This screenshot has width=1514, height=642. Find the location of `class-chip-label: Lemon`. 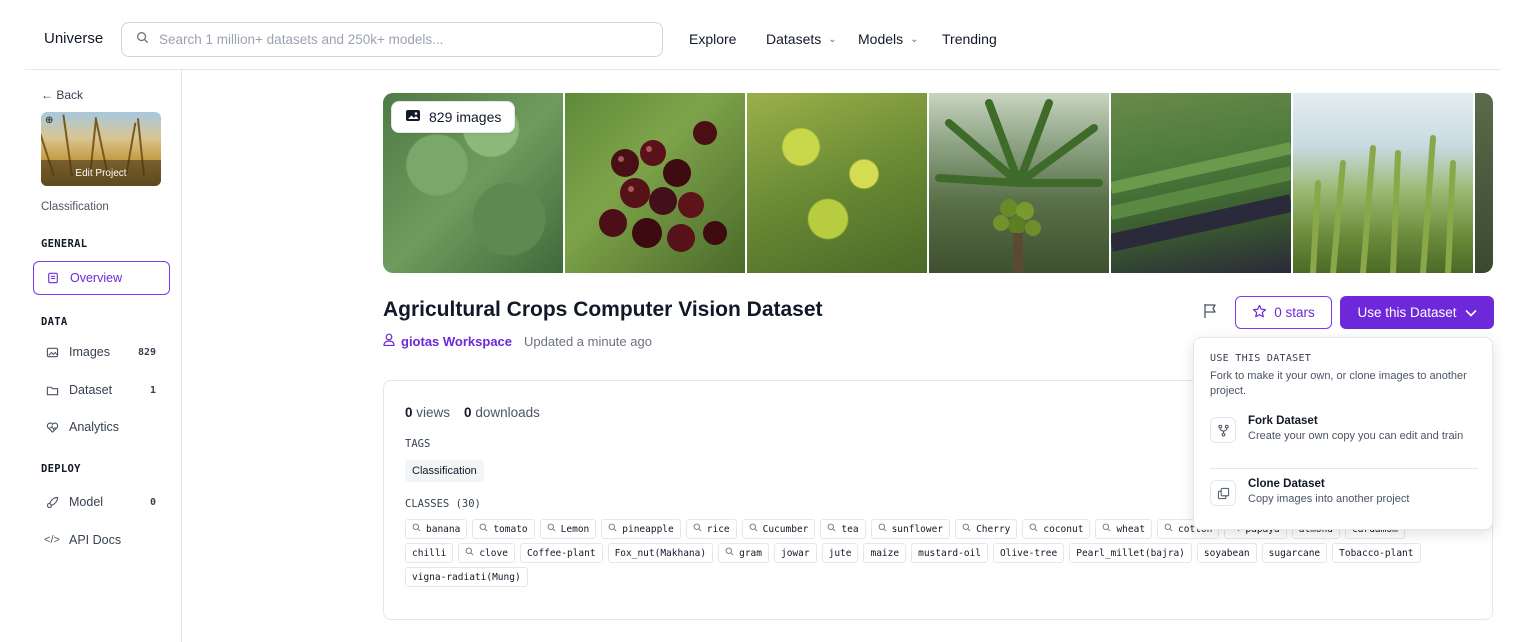

class-chip-label: Lemon is located at coordinates (575, 529).